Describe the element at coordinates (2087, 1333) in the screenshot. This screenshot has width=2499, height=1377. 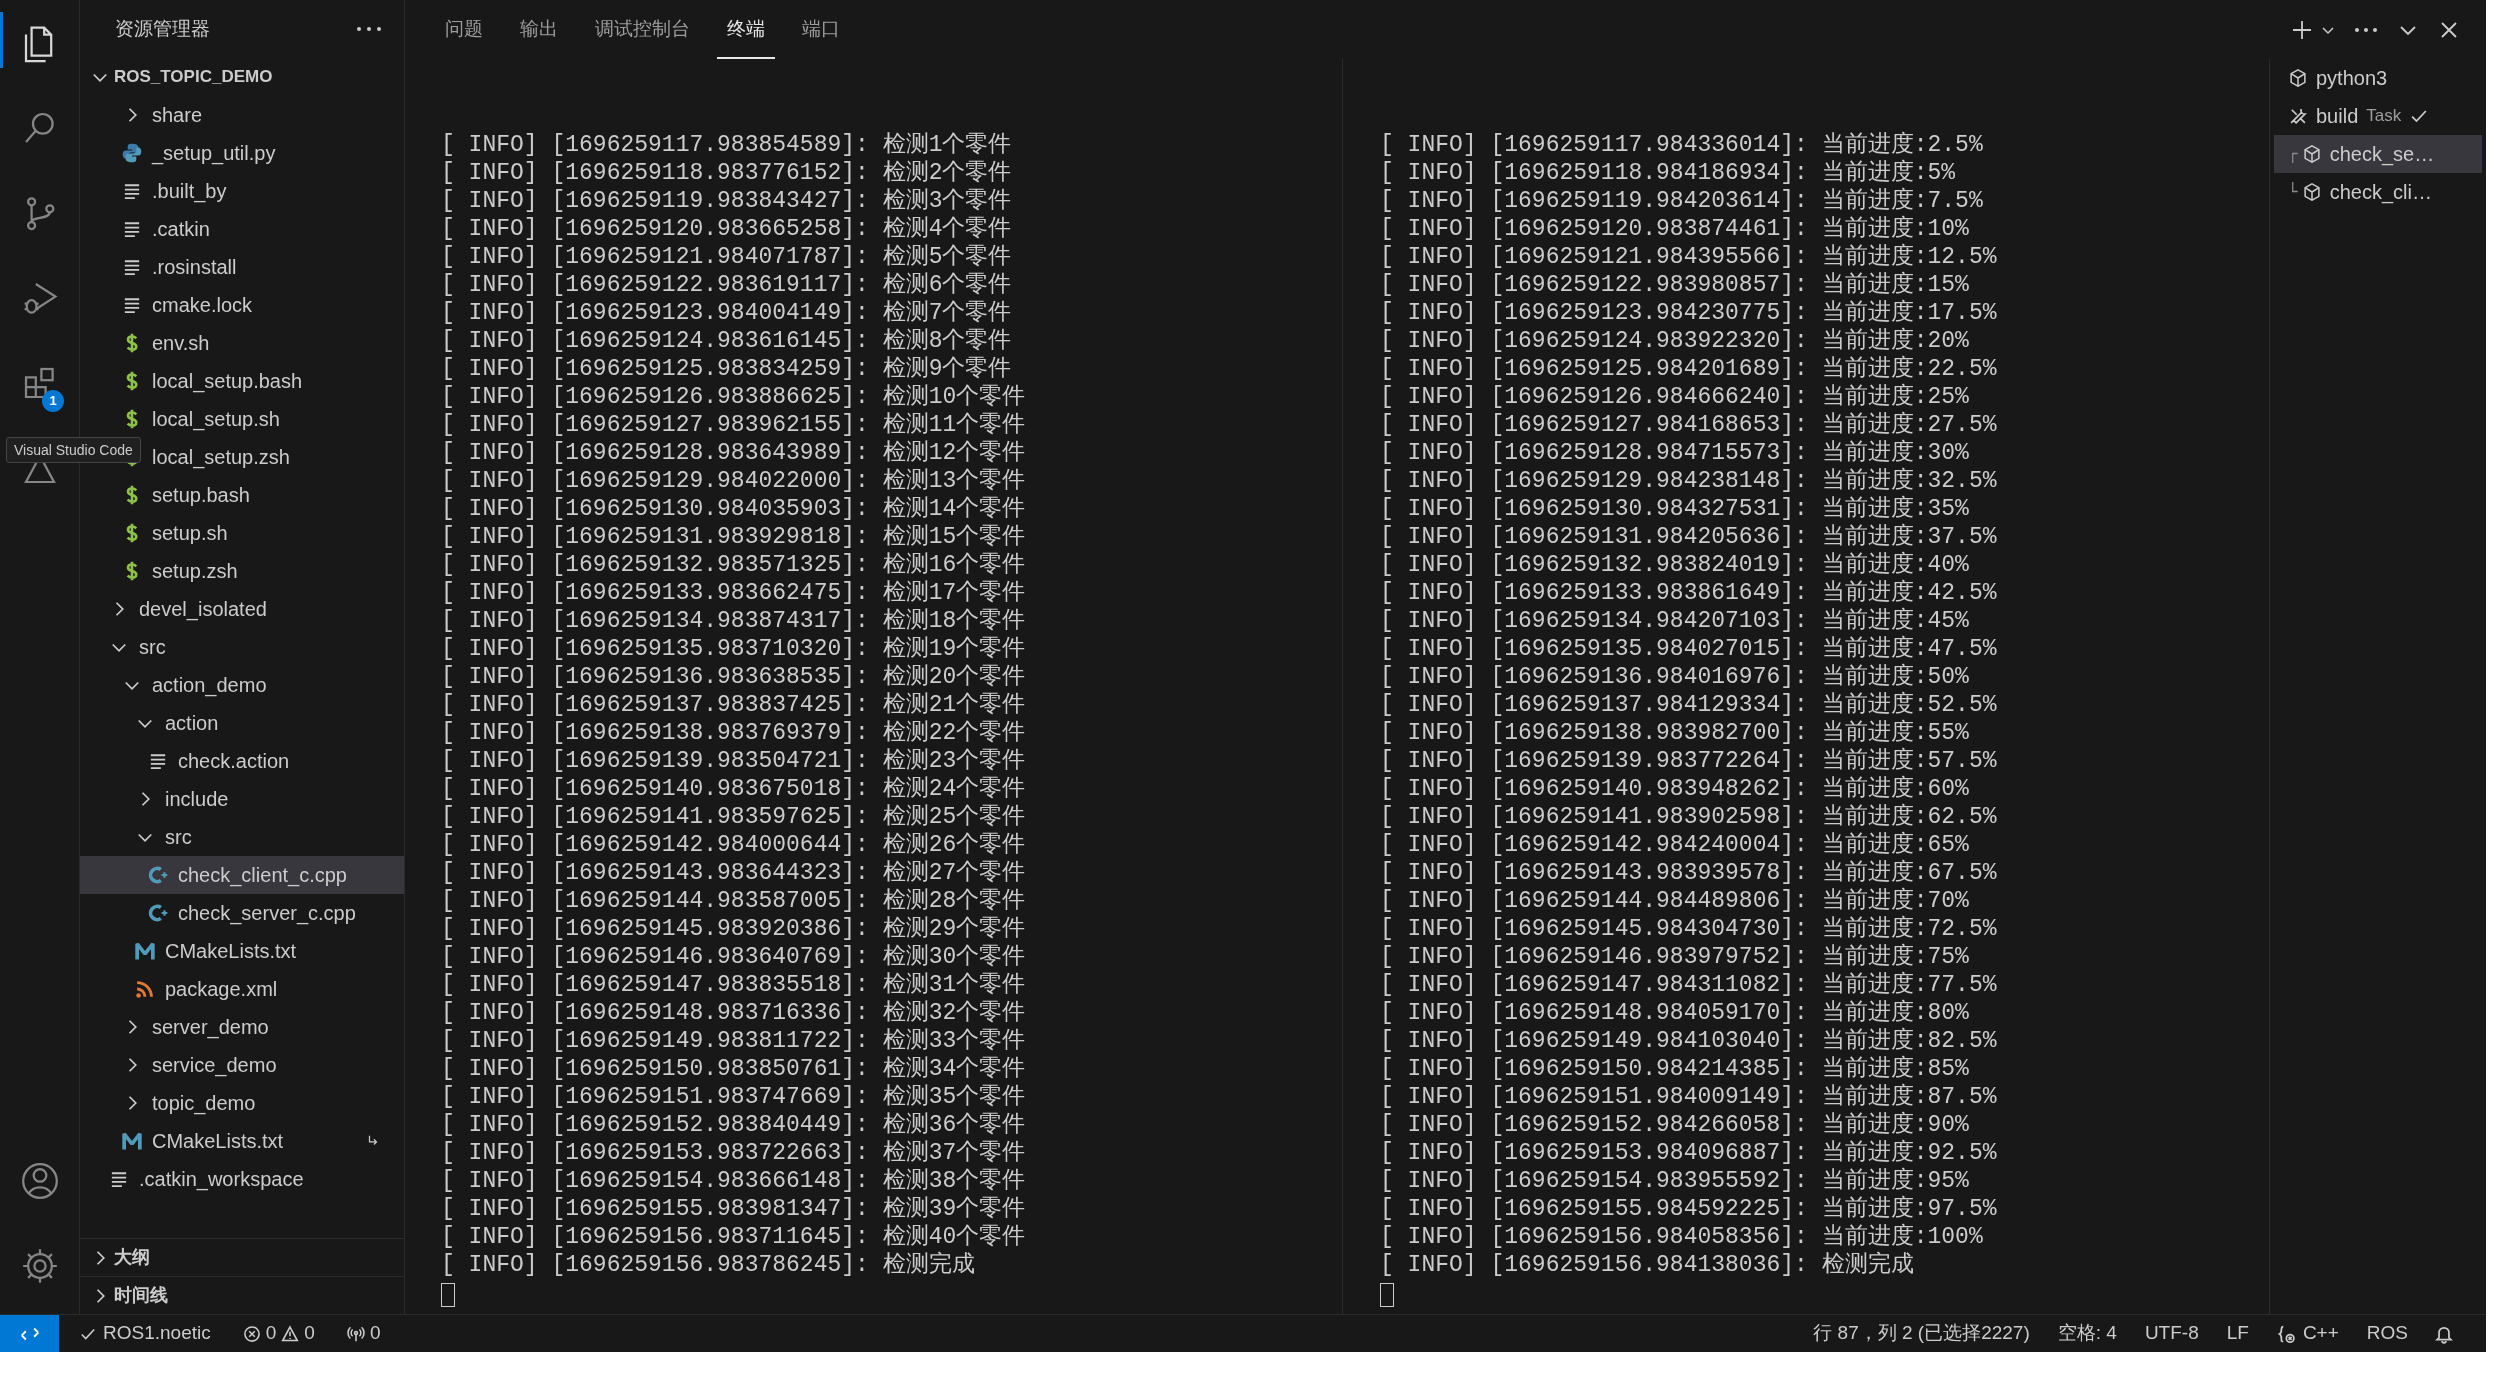
I see `status-item: 空格: 4` at that location.